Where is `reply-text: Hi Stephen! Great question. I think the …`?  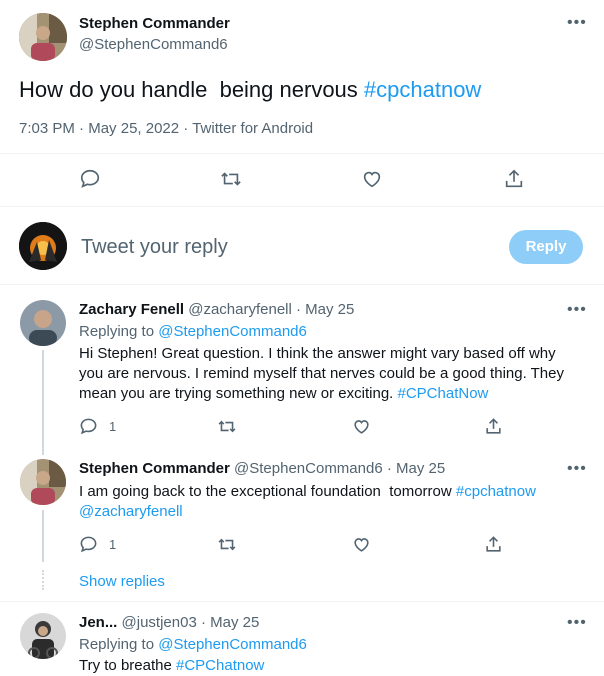 reply-text: Hi Stephen! Great question. I think the … is located at coordinates (334, 374).